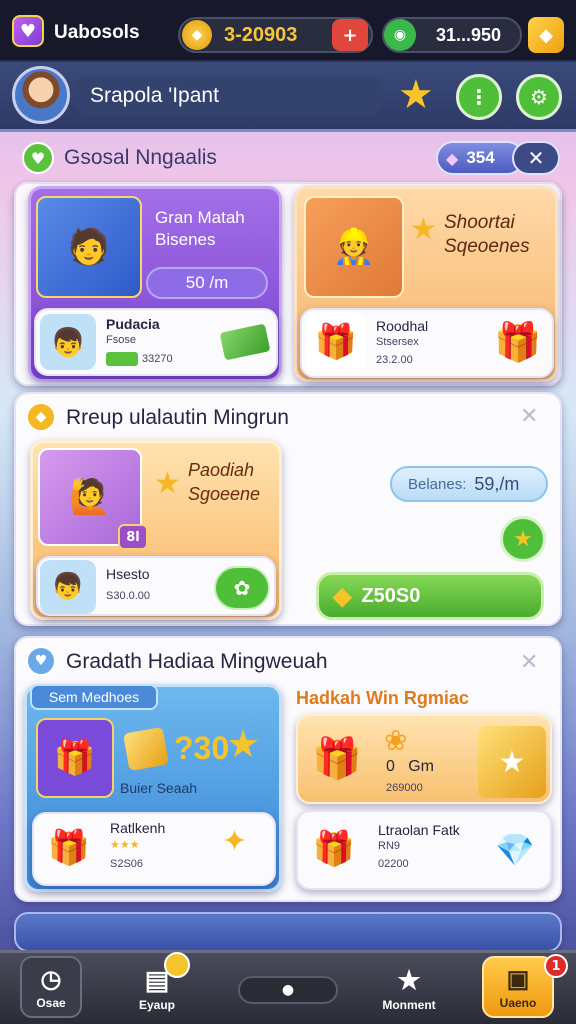  I want to click on coin-reward-icon: ★, so click(523, 539).